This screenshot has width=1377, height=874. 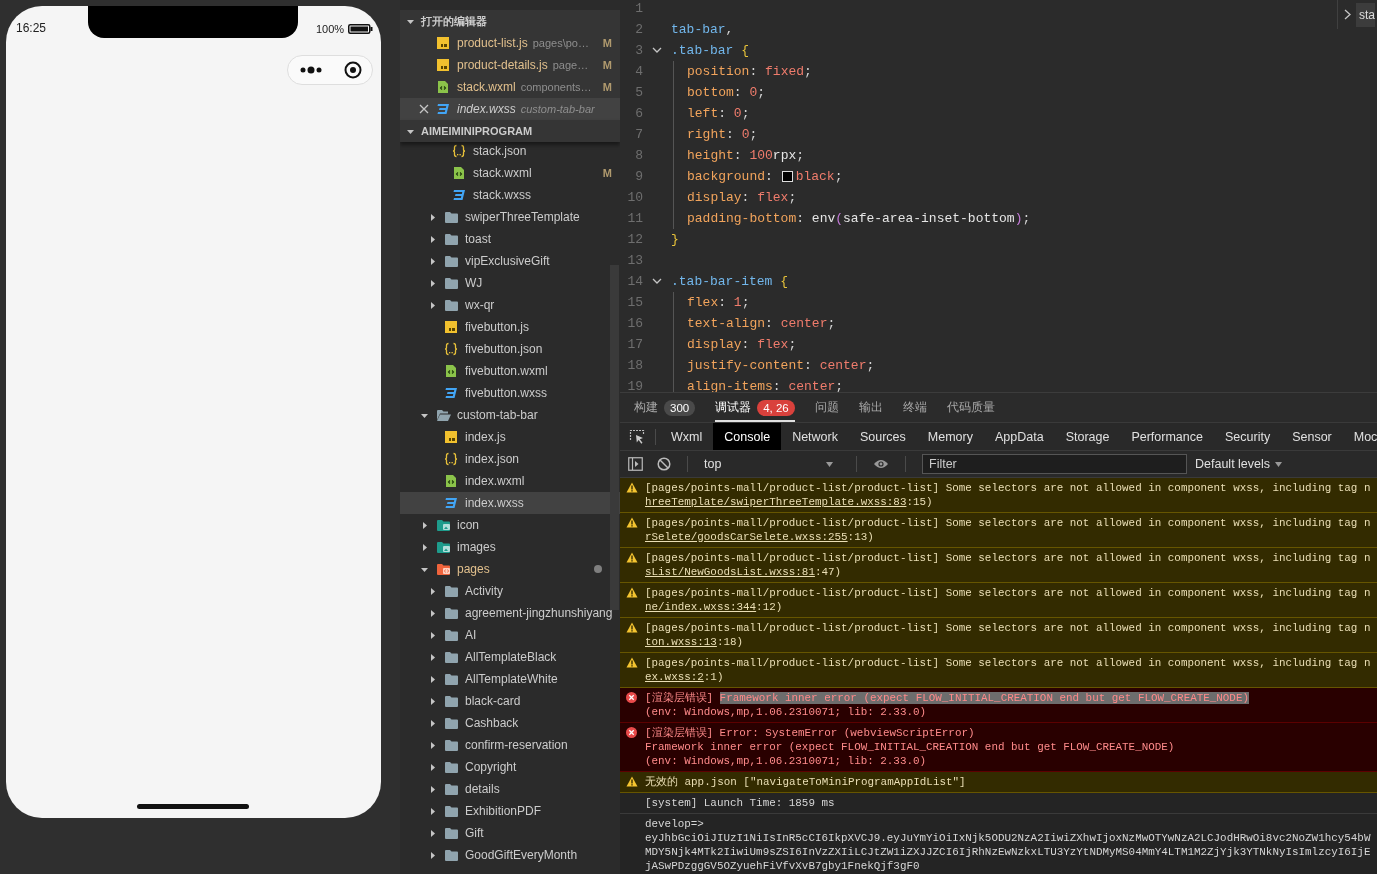 What do you see at coordinates (510, 65) in the screenshot?
I see `open-editor-item: product-details.js page… M` at bounding box center [510, 65].